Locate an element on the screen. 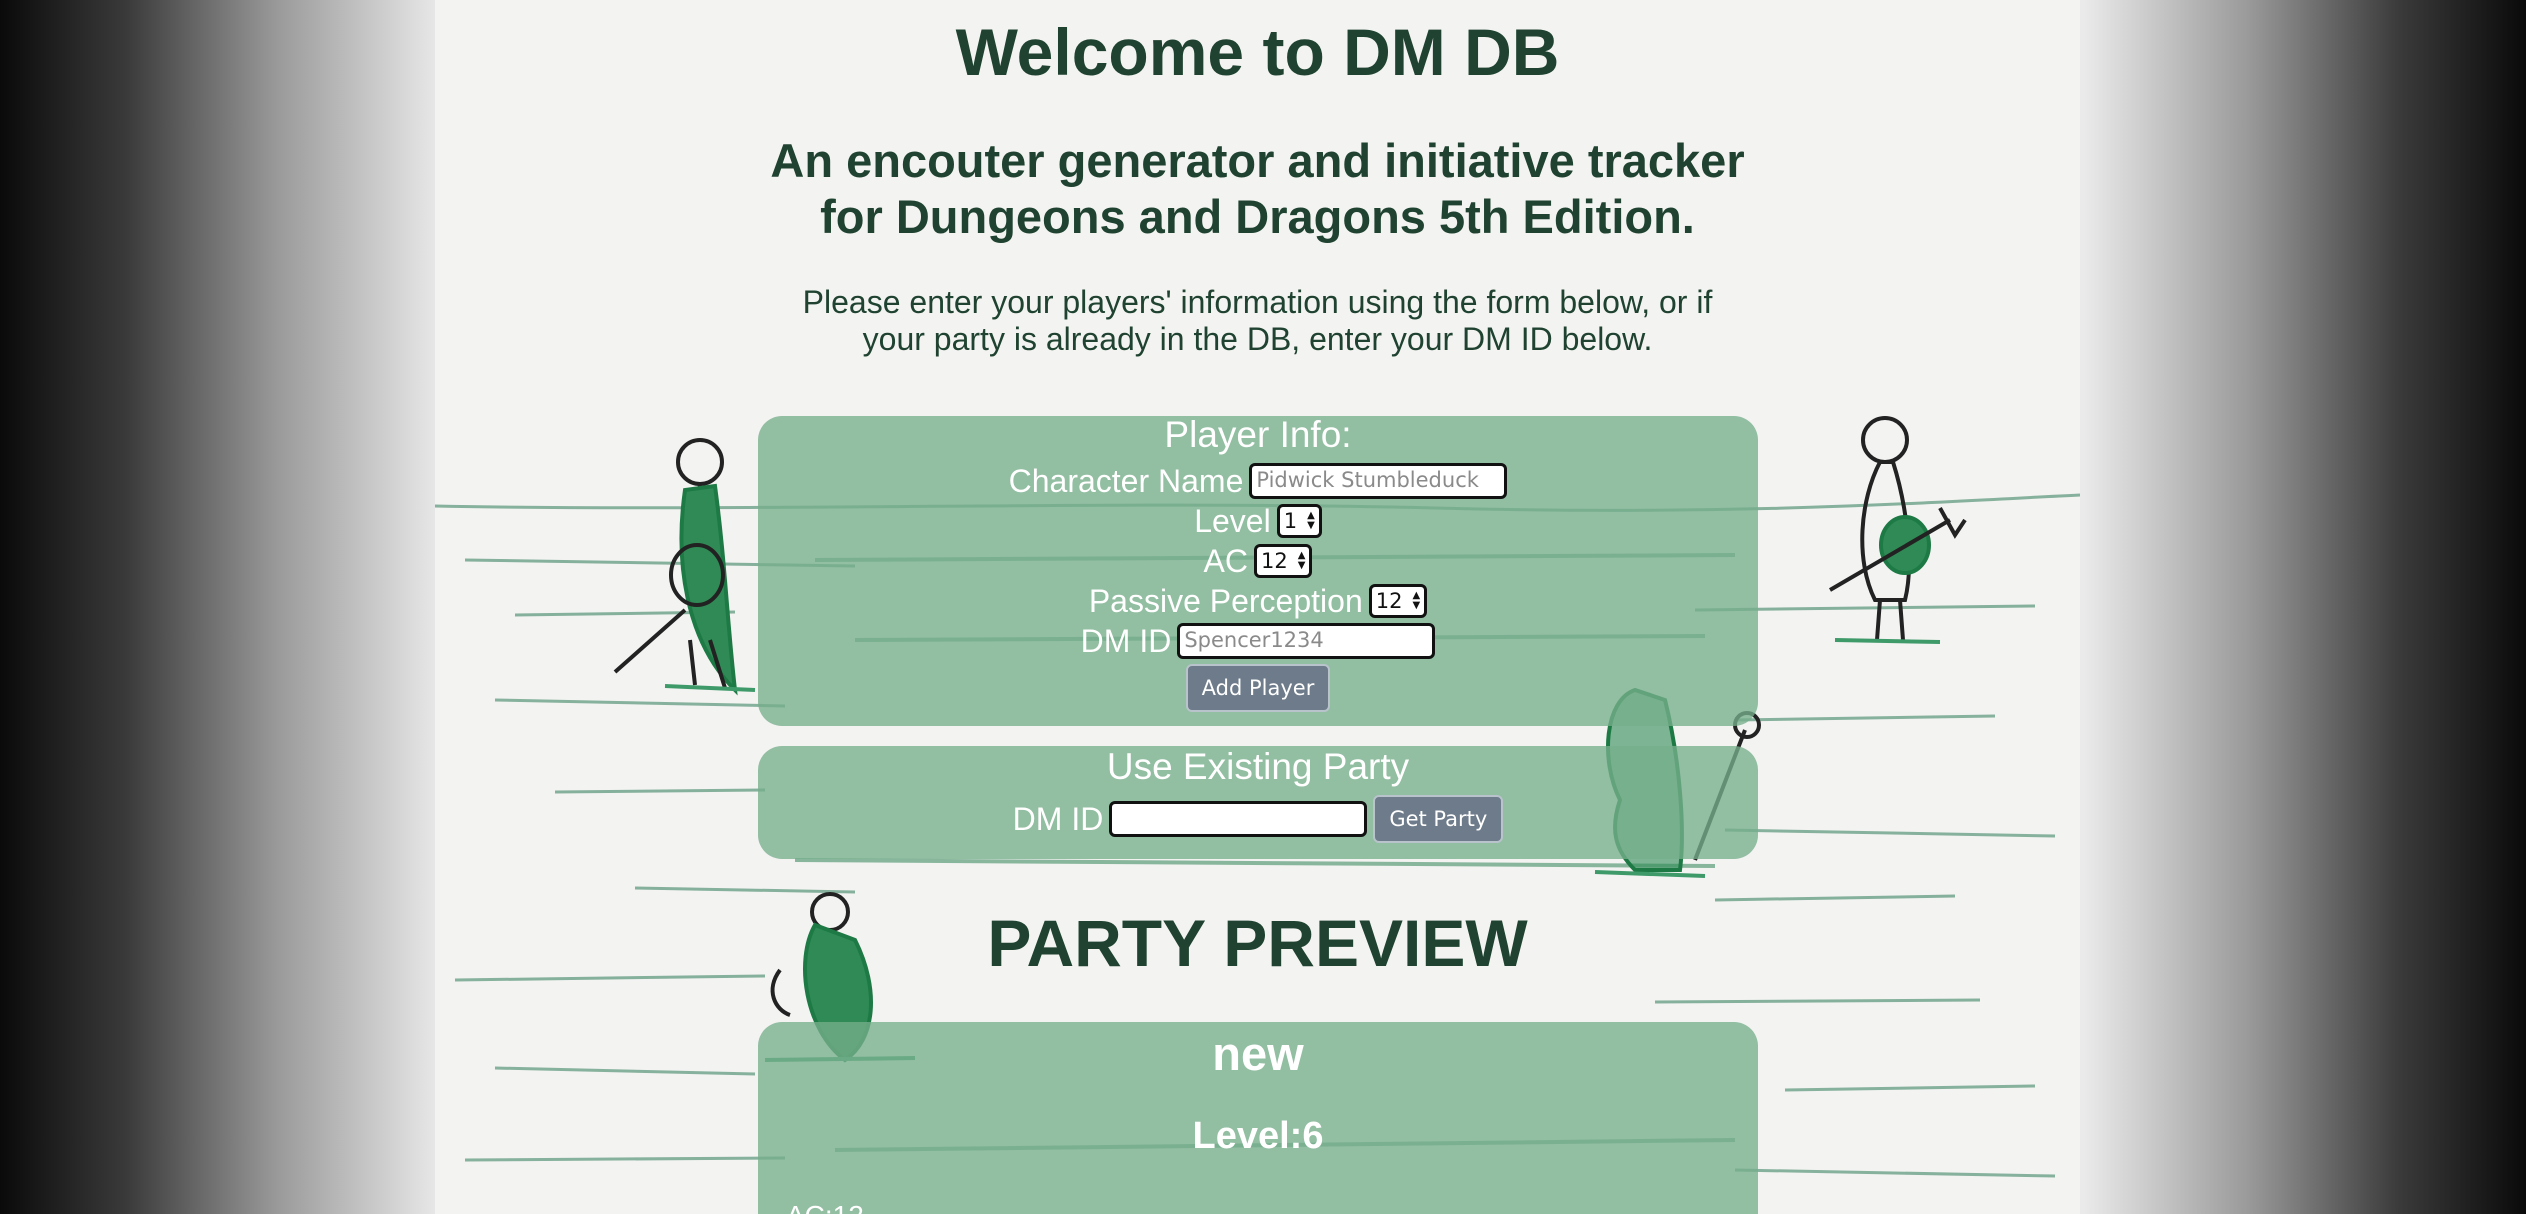 The width and height of the screenshot is (2526, 1214). level-select-value: 1 is located at coordinates (1290, 521).